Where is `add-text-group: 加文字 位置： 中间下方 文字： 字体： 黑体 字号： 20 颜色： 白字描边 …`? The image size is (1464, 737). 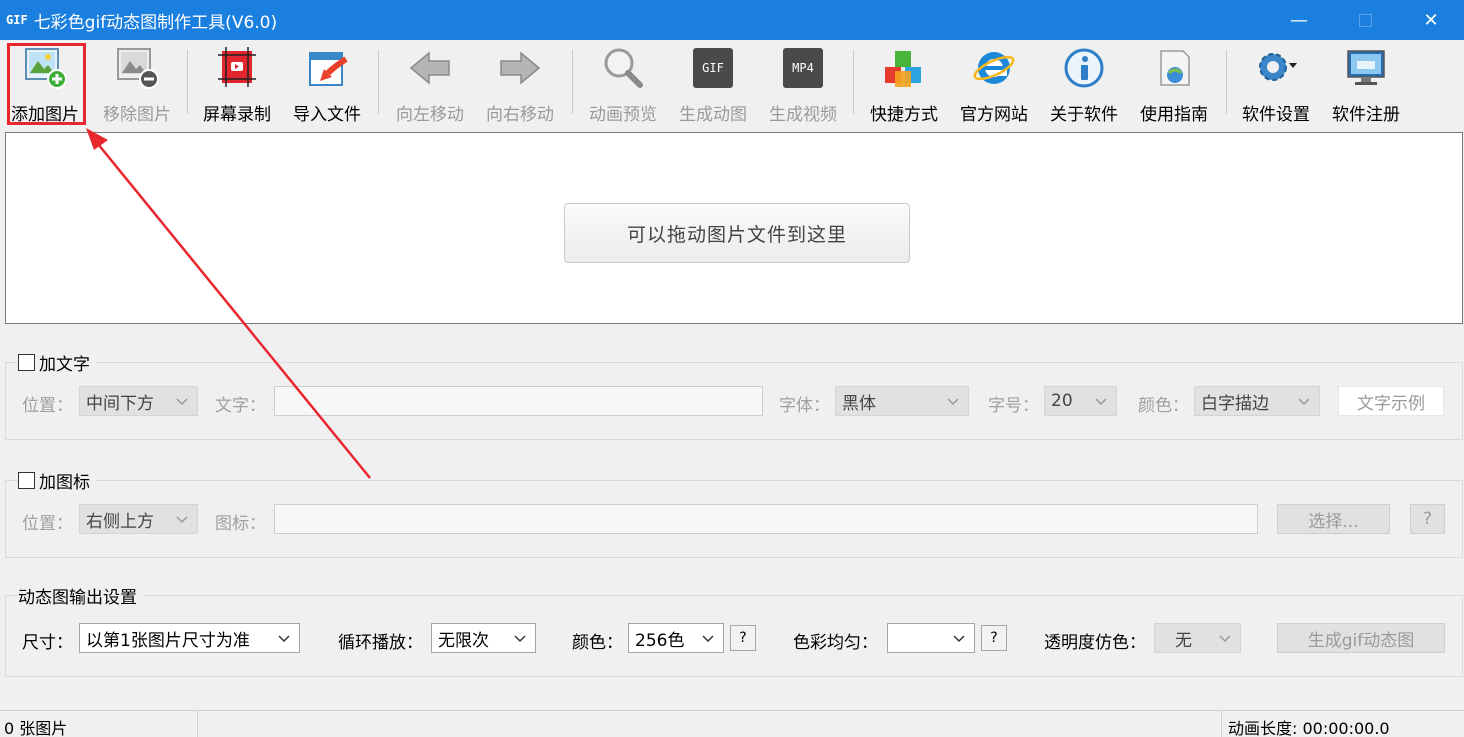
add-text-group: 加文字 位置： 中间下方 文字： 字体： 黑体 字号： 20 颜色： 白字描边 … is located at coordinates (734, 395).